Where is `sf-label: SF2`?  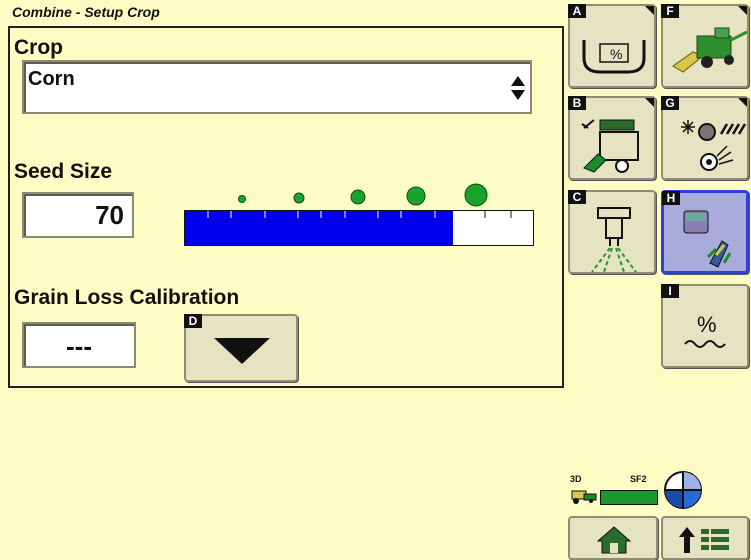
sf-label: SF2 is located at coordinates (638, 479).